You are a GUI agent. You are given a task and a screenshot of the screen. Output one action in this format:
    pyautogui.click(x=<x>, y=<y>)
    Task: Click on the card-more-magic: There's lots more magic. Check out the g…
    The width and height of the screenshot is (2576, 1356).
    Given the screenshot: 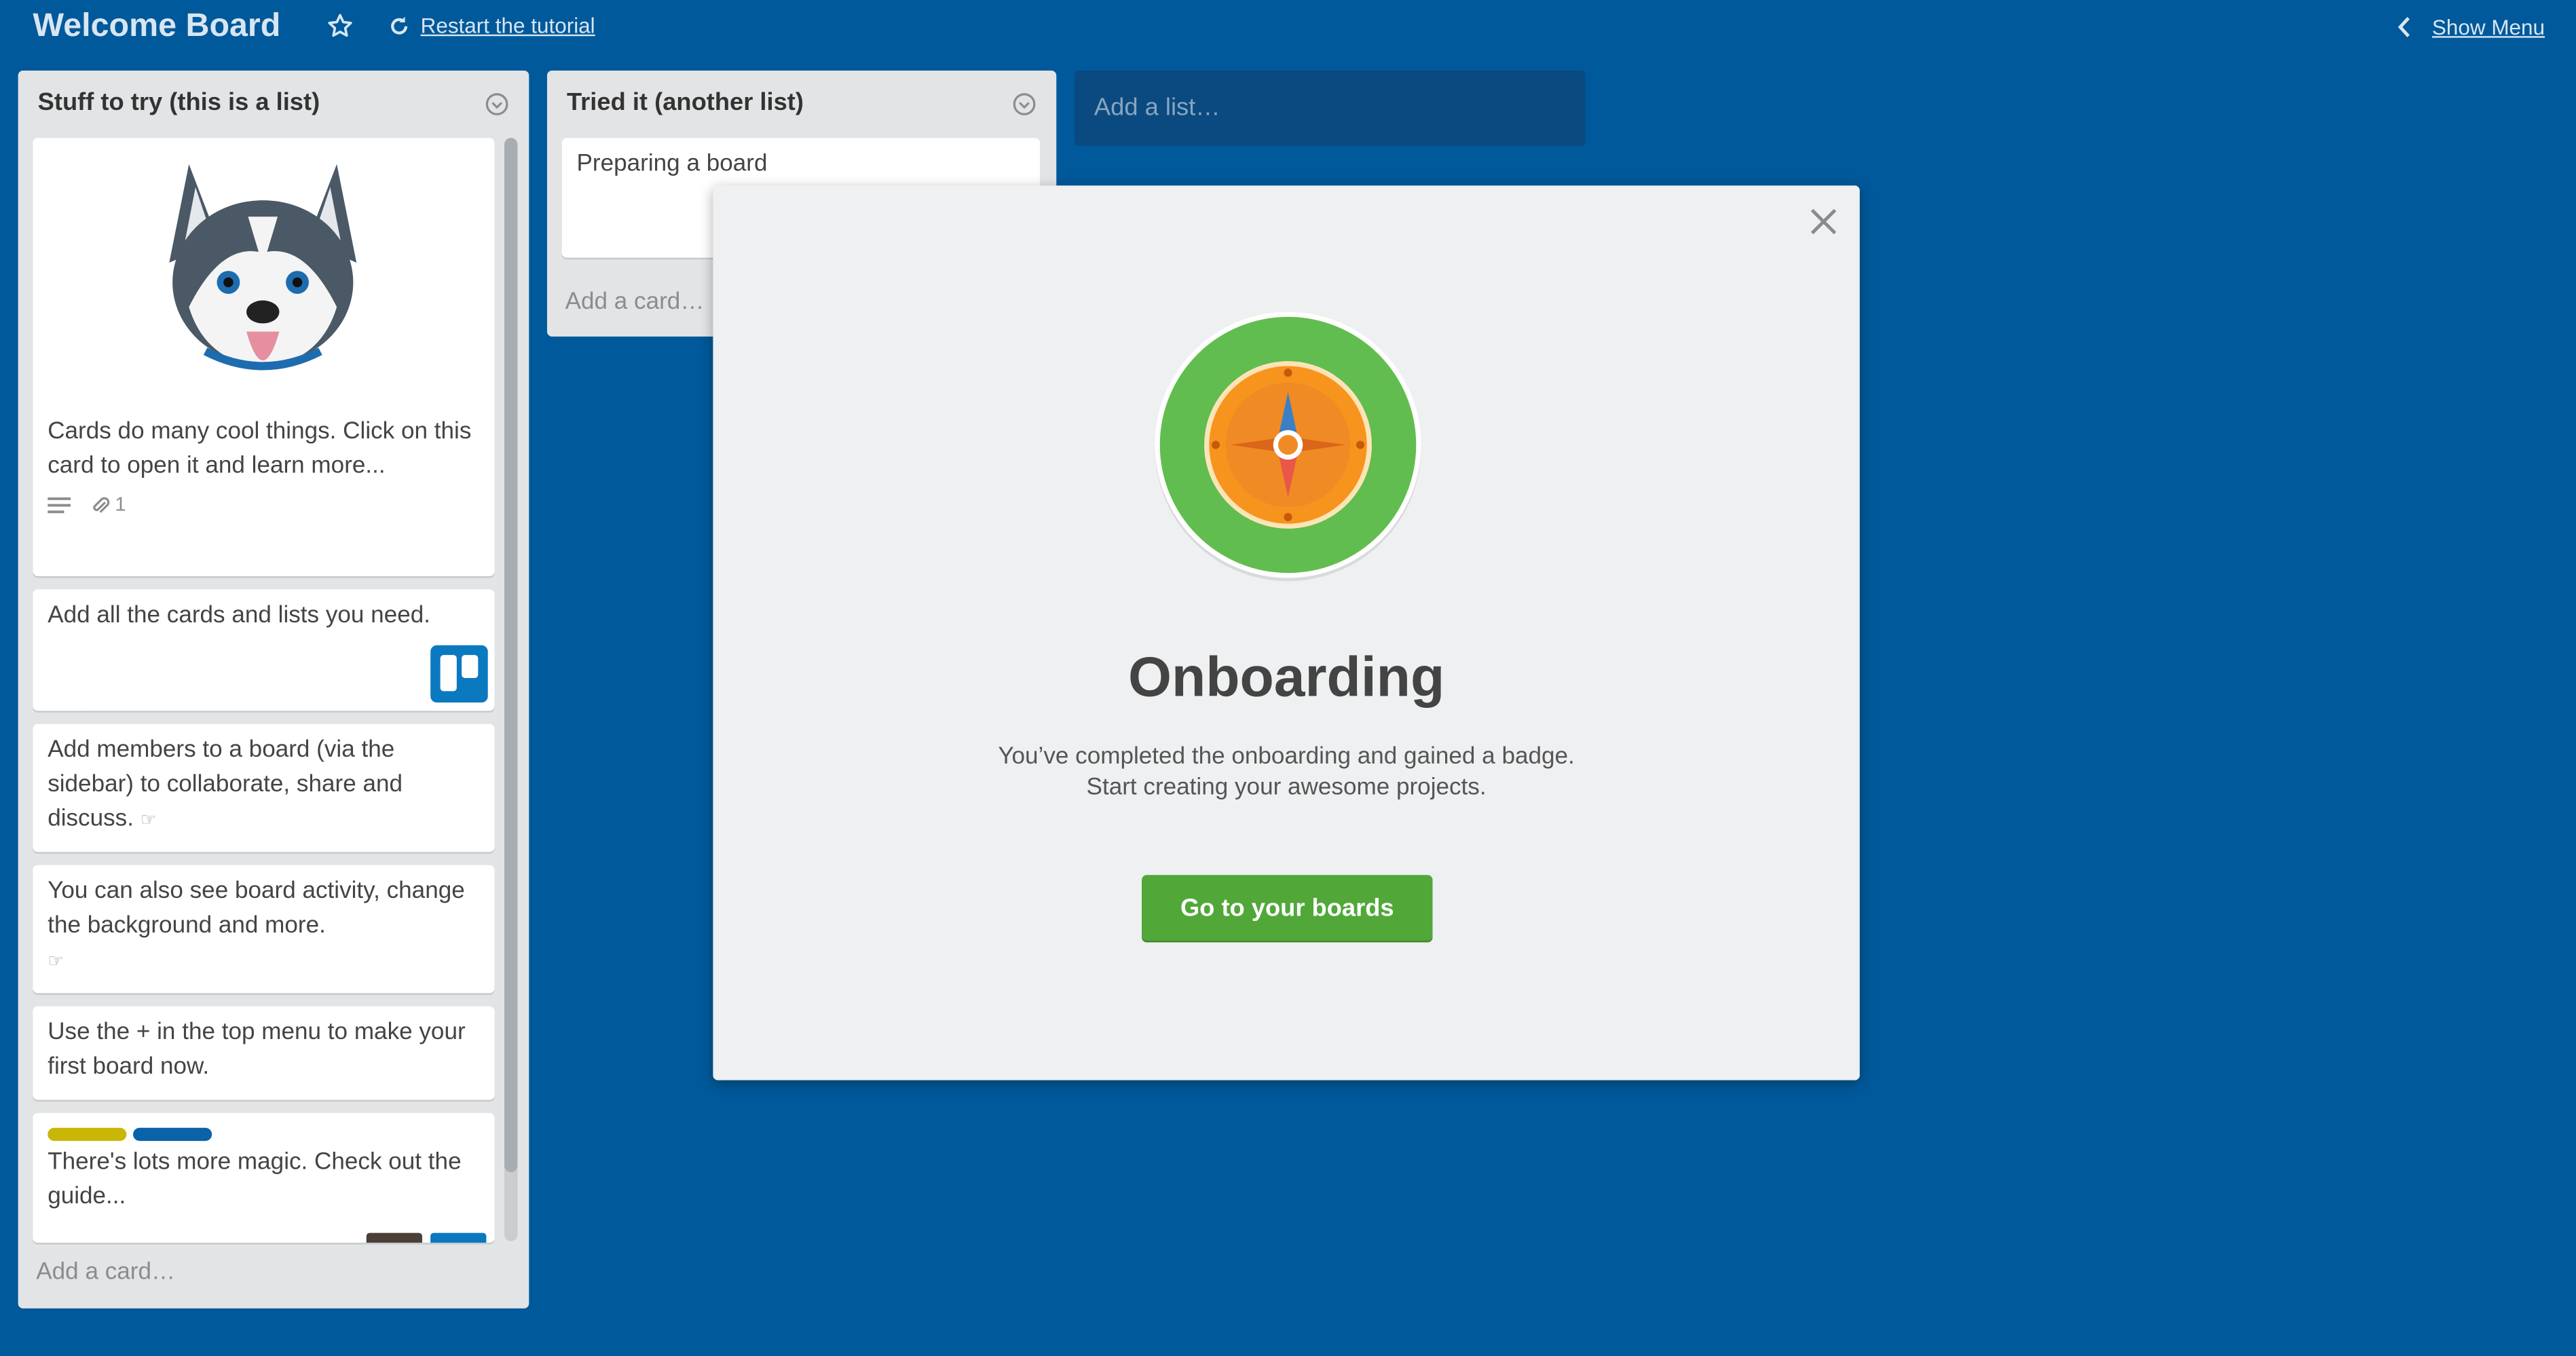 What is the action you would take?
    pyautogui.click(x=264, y=1178)
    